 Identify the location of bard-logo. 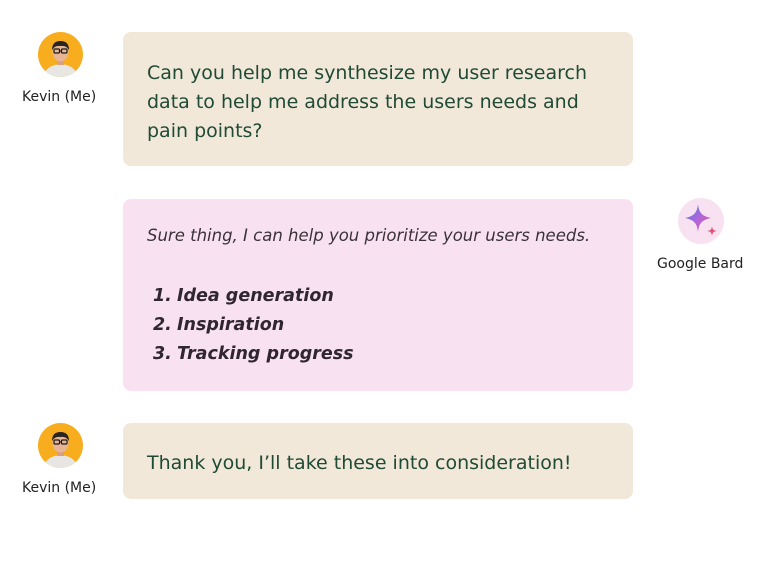
(701, 221).